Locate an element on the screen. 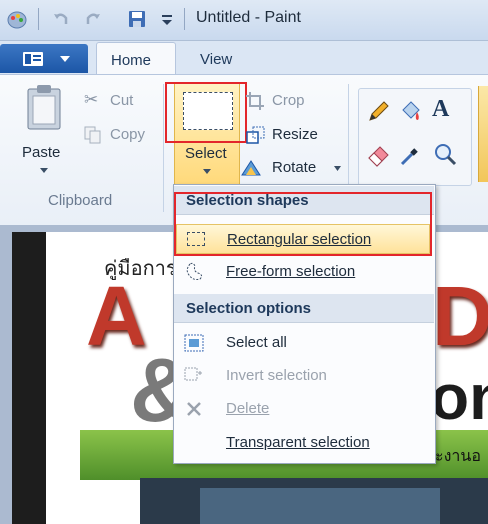 The height and width of the screenshot is (524, 488). resize-button: Resize is located at coordinates (286, 135).